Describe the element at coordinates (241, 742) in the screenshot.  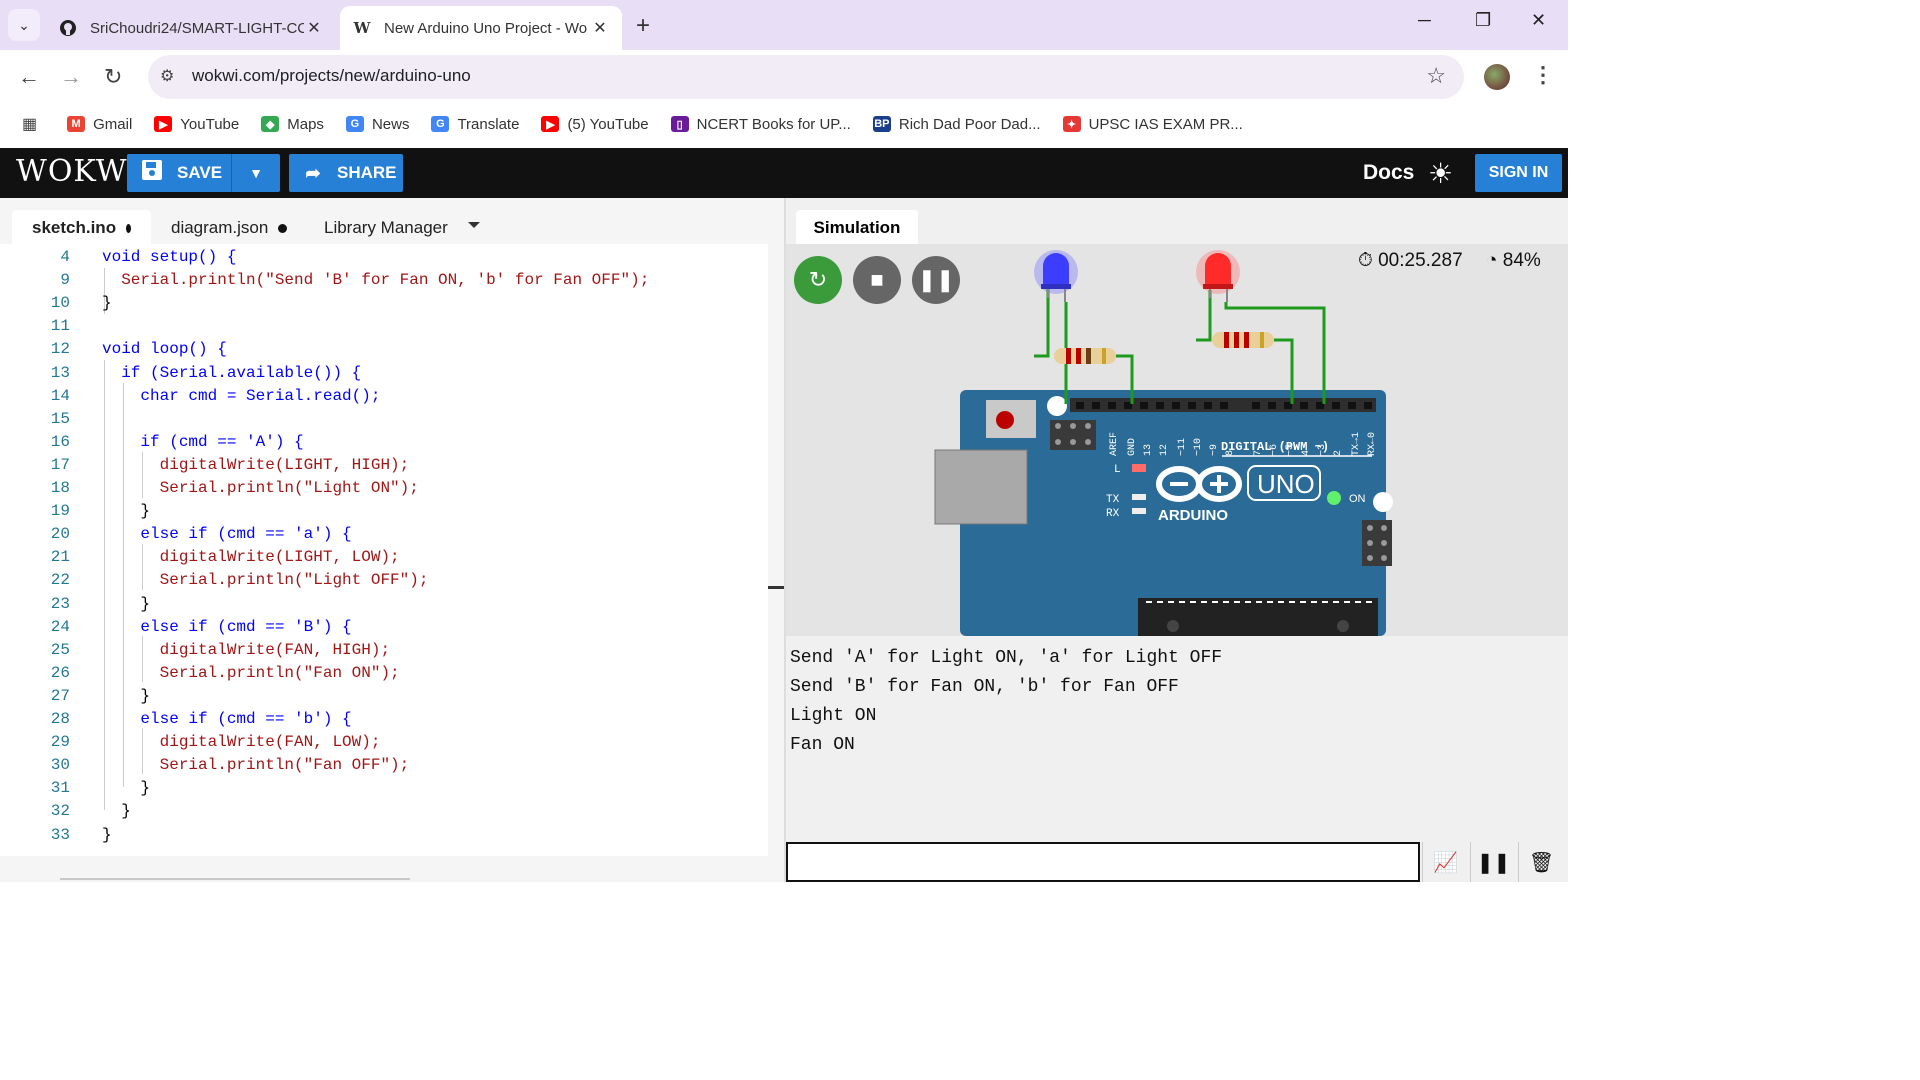
I see `line-code: digitalWrite(FAN, LOW);` at that location.